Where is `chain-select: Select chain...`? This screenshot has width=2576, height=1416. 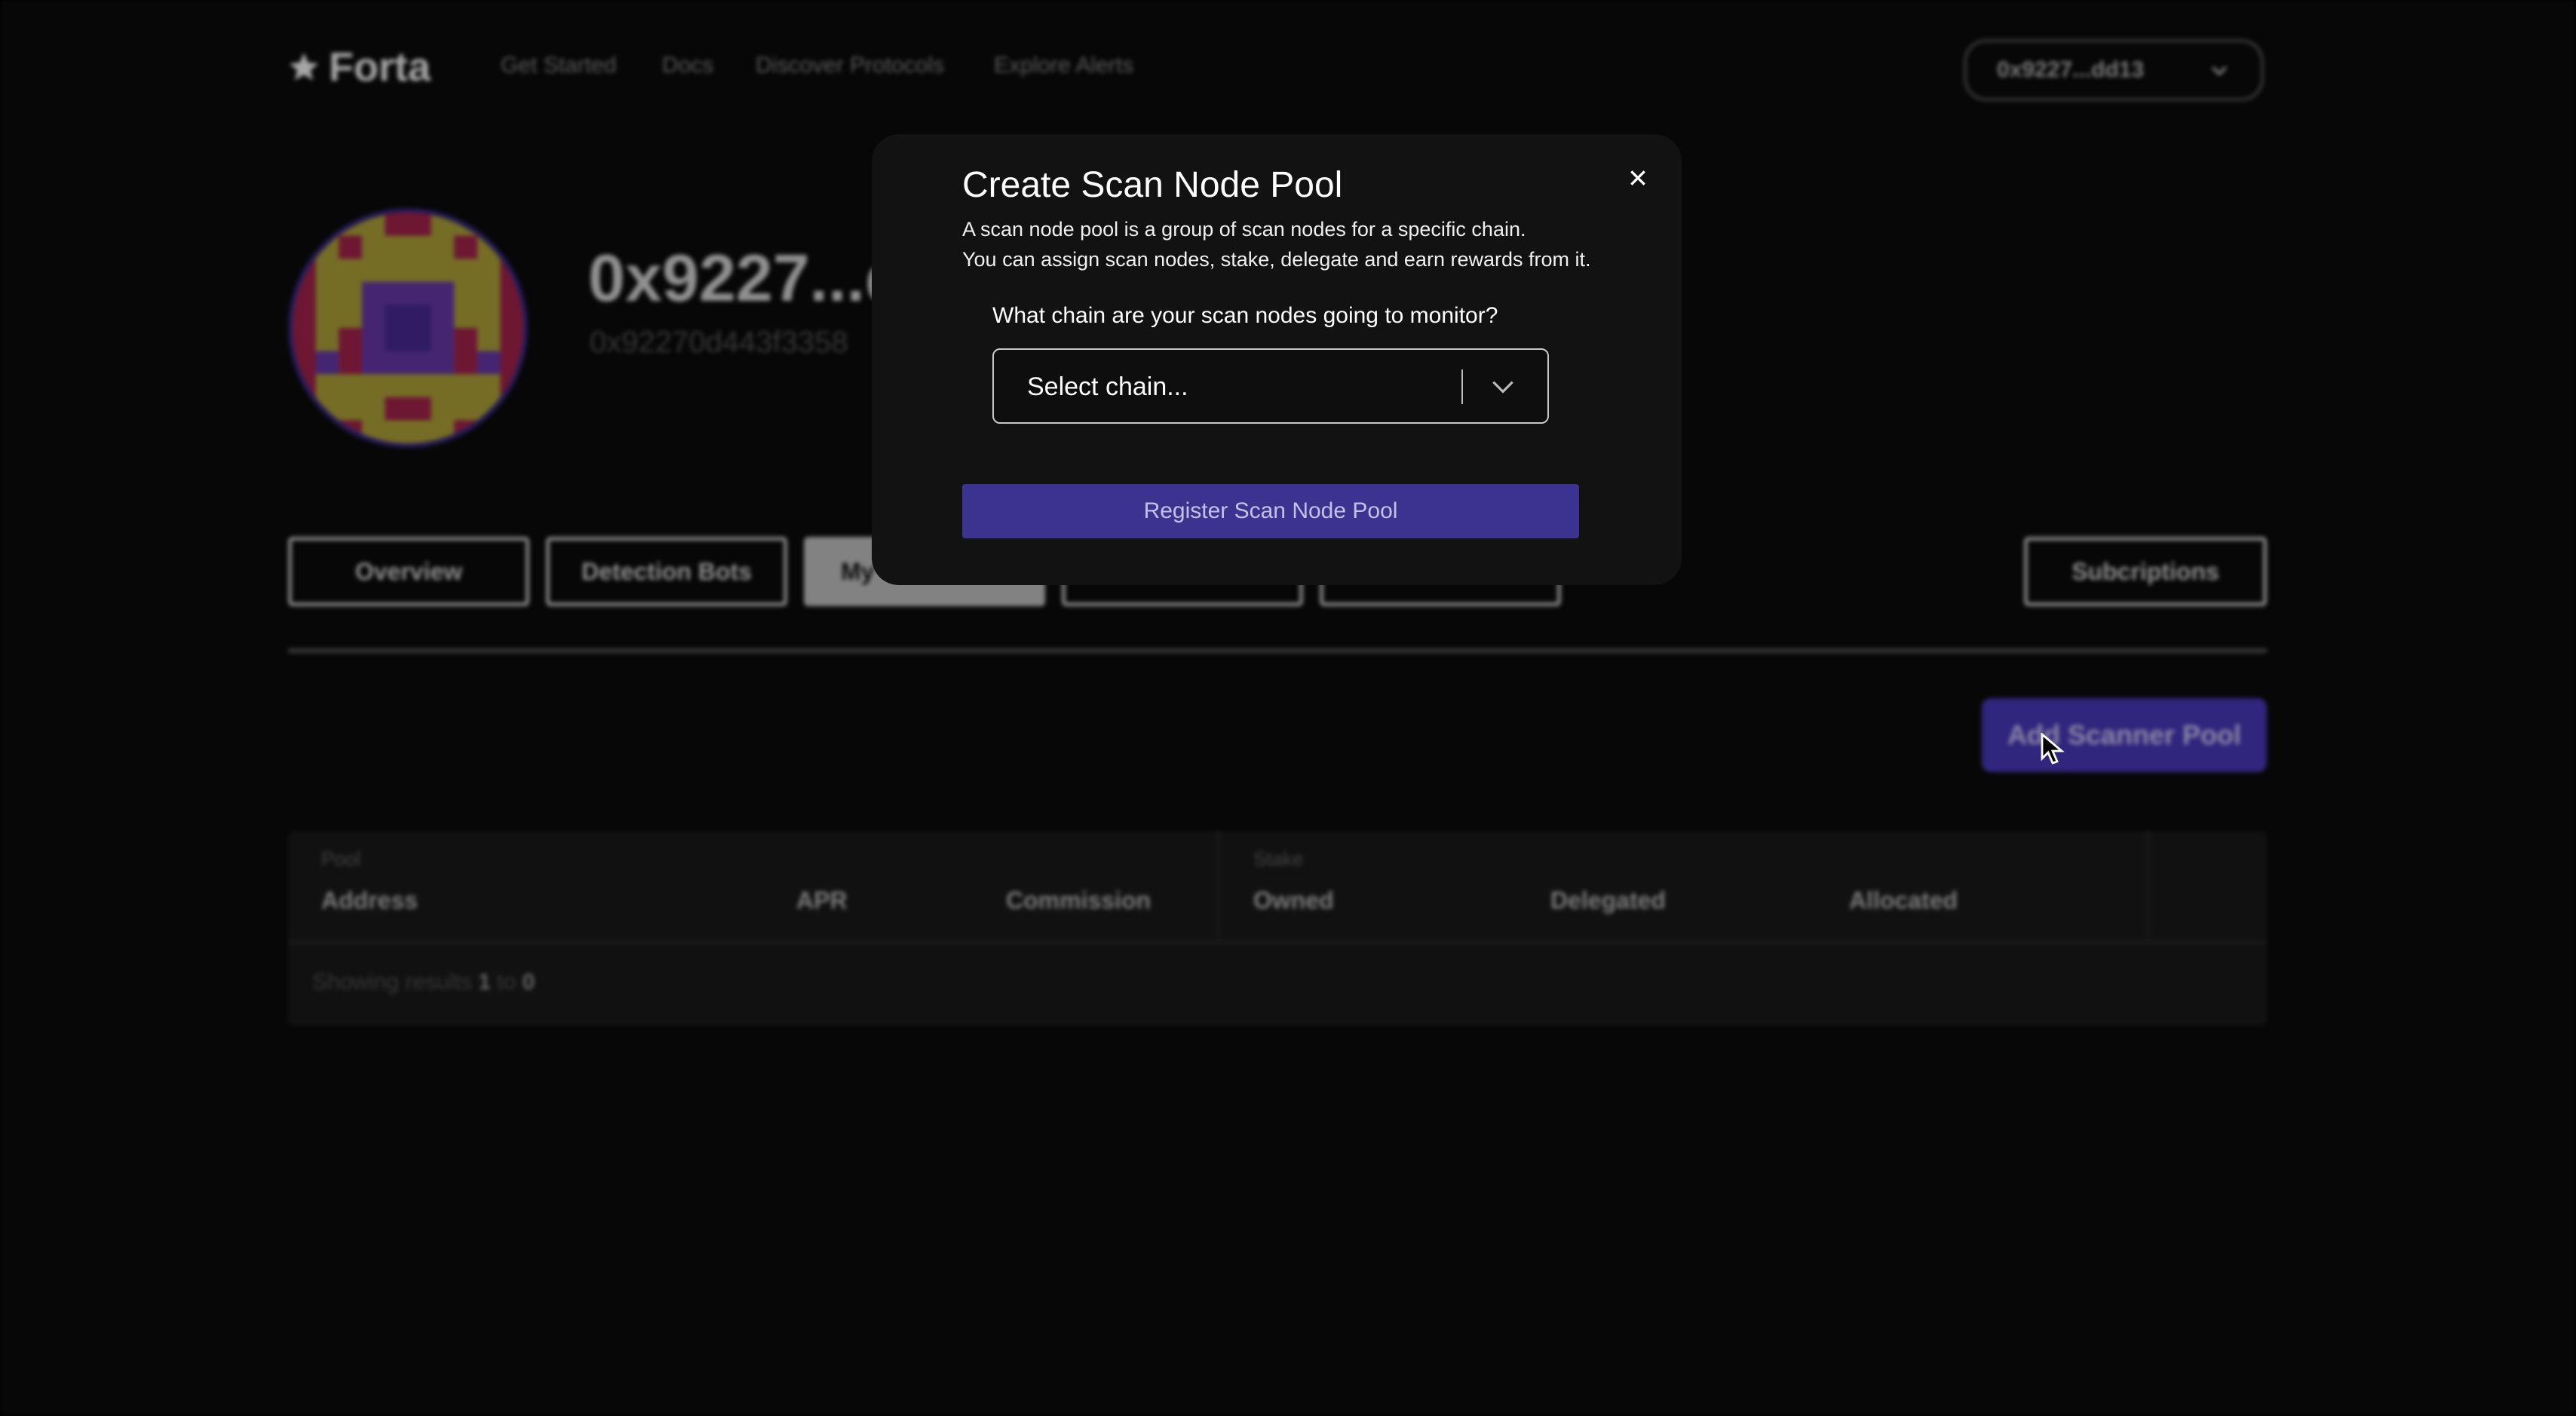
chain-select: Select chain... is located at coordinates (1270, 386).